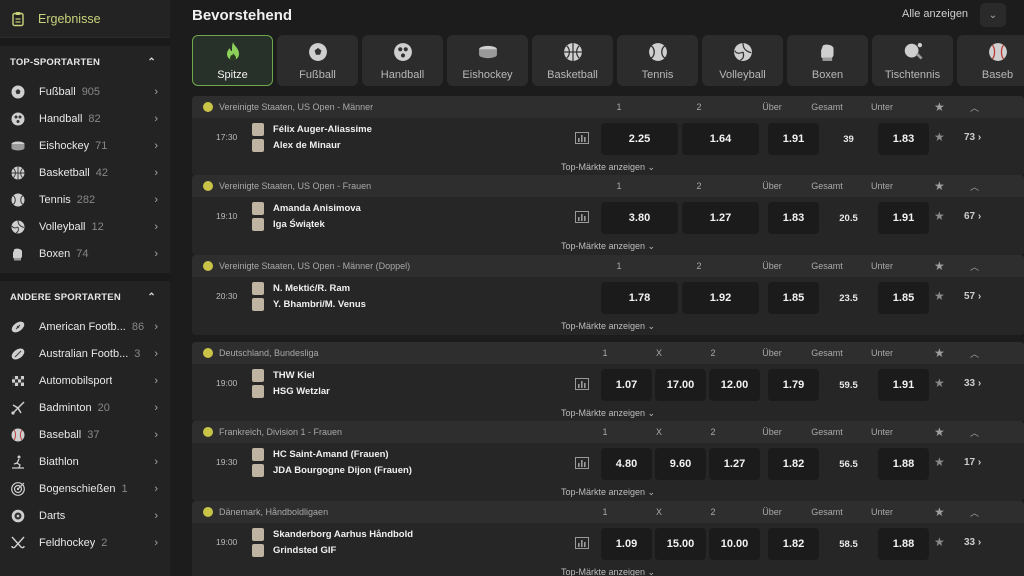  I want to click on team-name: Alex de Minaur, so click(296, 145).